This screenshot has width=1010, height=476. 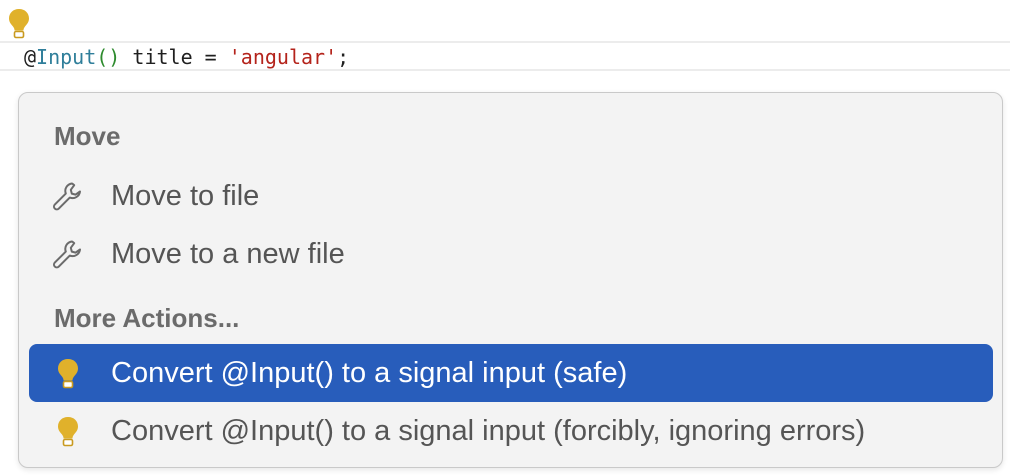 I want to click on code-text: @Input() title = 'angular';, so click(x=186, y=57).